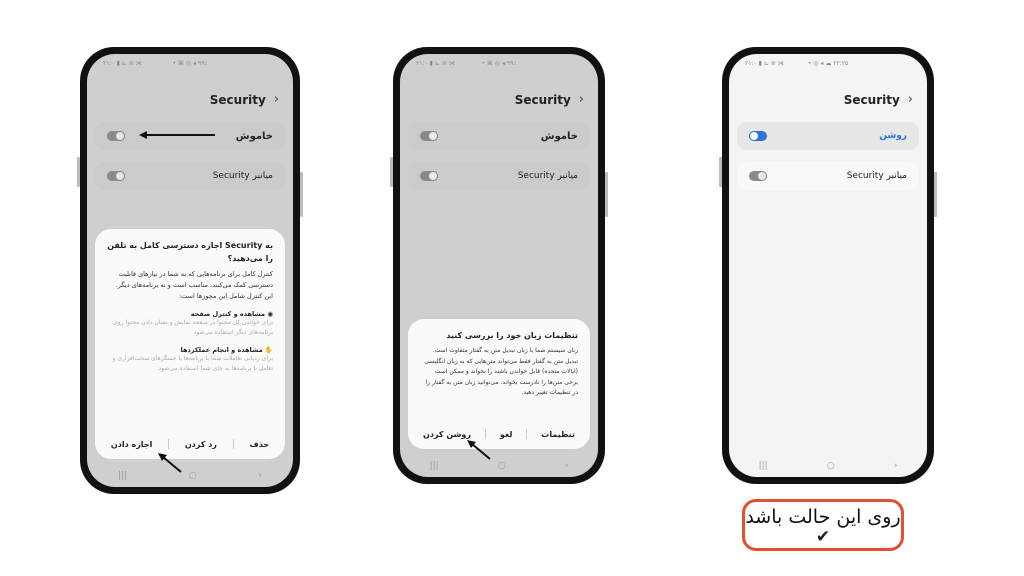 The image size is (1024, 576). What do you see at coordinates (758, 136) in the screenshot?
I see `toggle-switch-on` at bounding box center [758, 136].